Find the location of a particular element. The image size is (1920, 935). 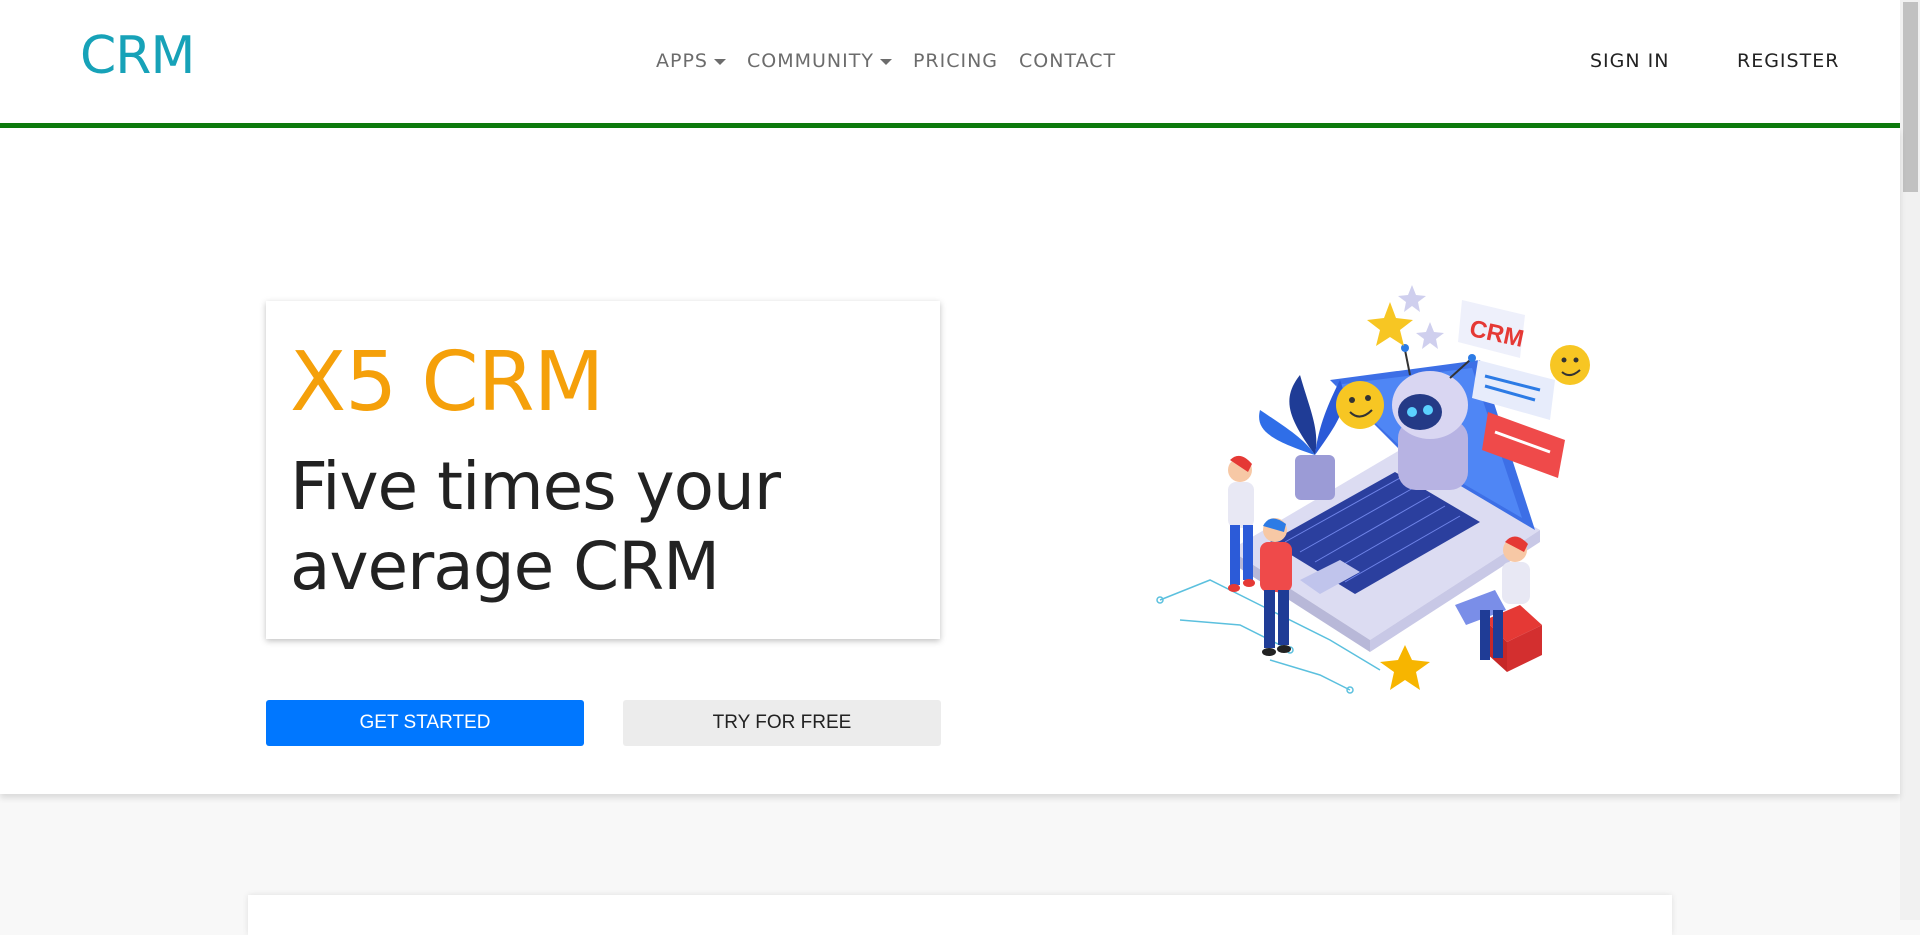

scrollbar-thumb is located at coordinates (1910, 97).